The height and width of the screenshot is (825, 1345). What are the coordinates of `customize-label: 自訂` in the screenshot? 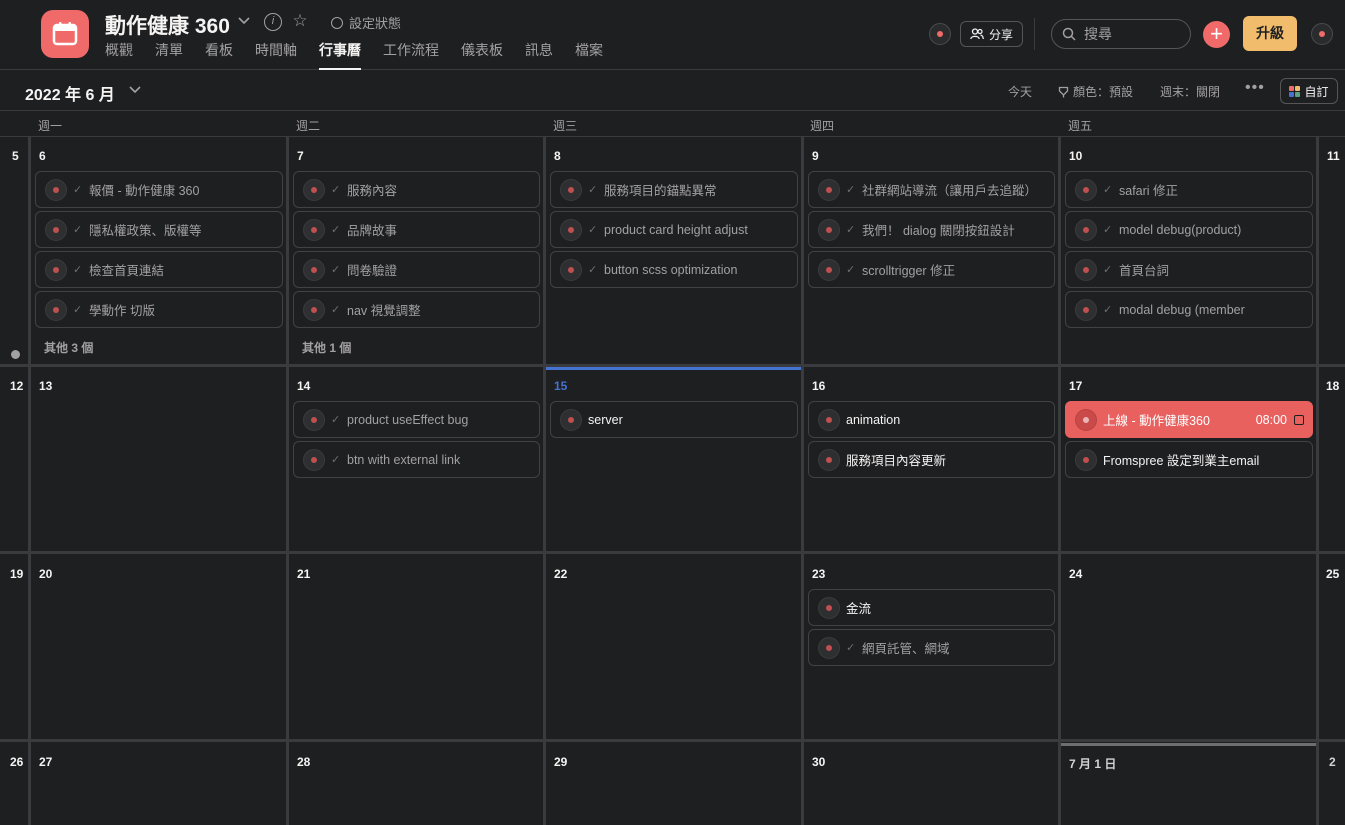 It's located at (1316, 91).